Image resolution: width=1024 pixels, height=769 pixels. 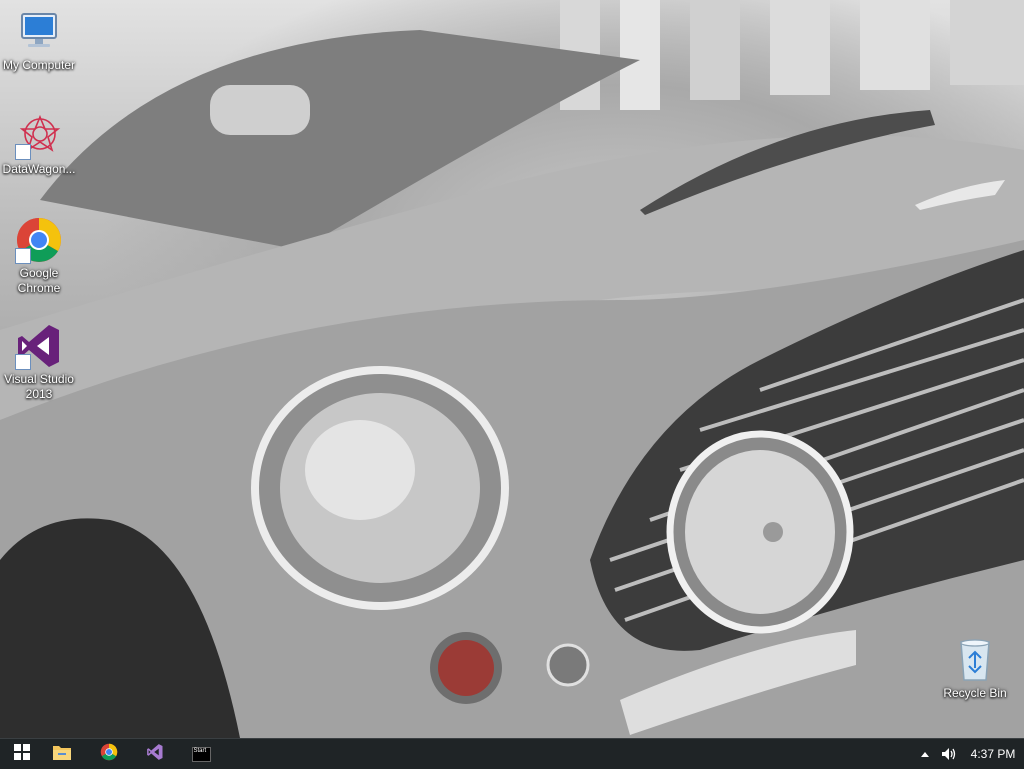 What do you see at coordinates (993, 754) in the screenshot?
I see `taskbar-clock: 4:37 PM` at bounding box center [993, 754].